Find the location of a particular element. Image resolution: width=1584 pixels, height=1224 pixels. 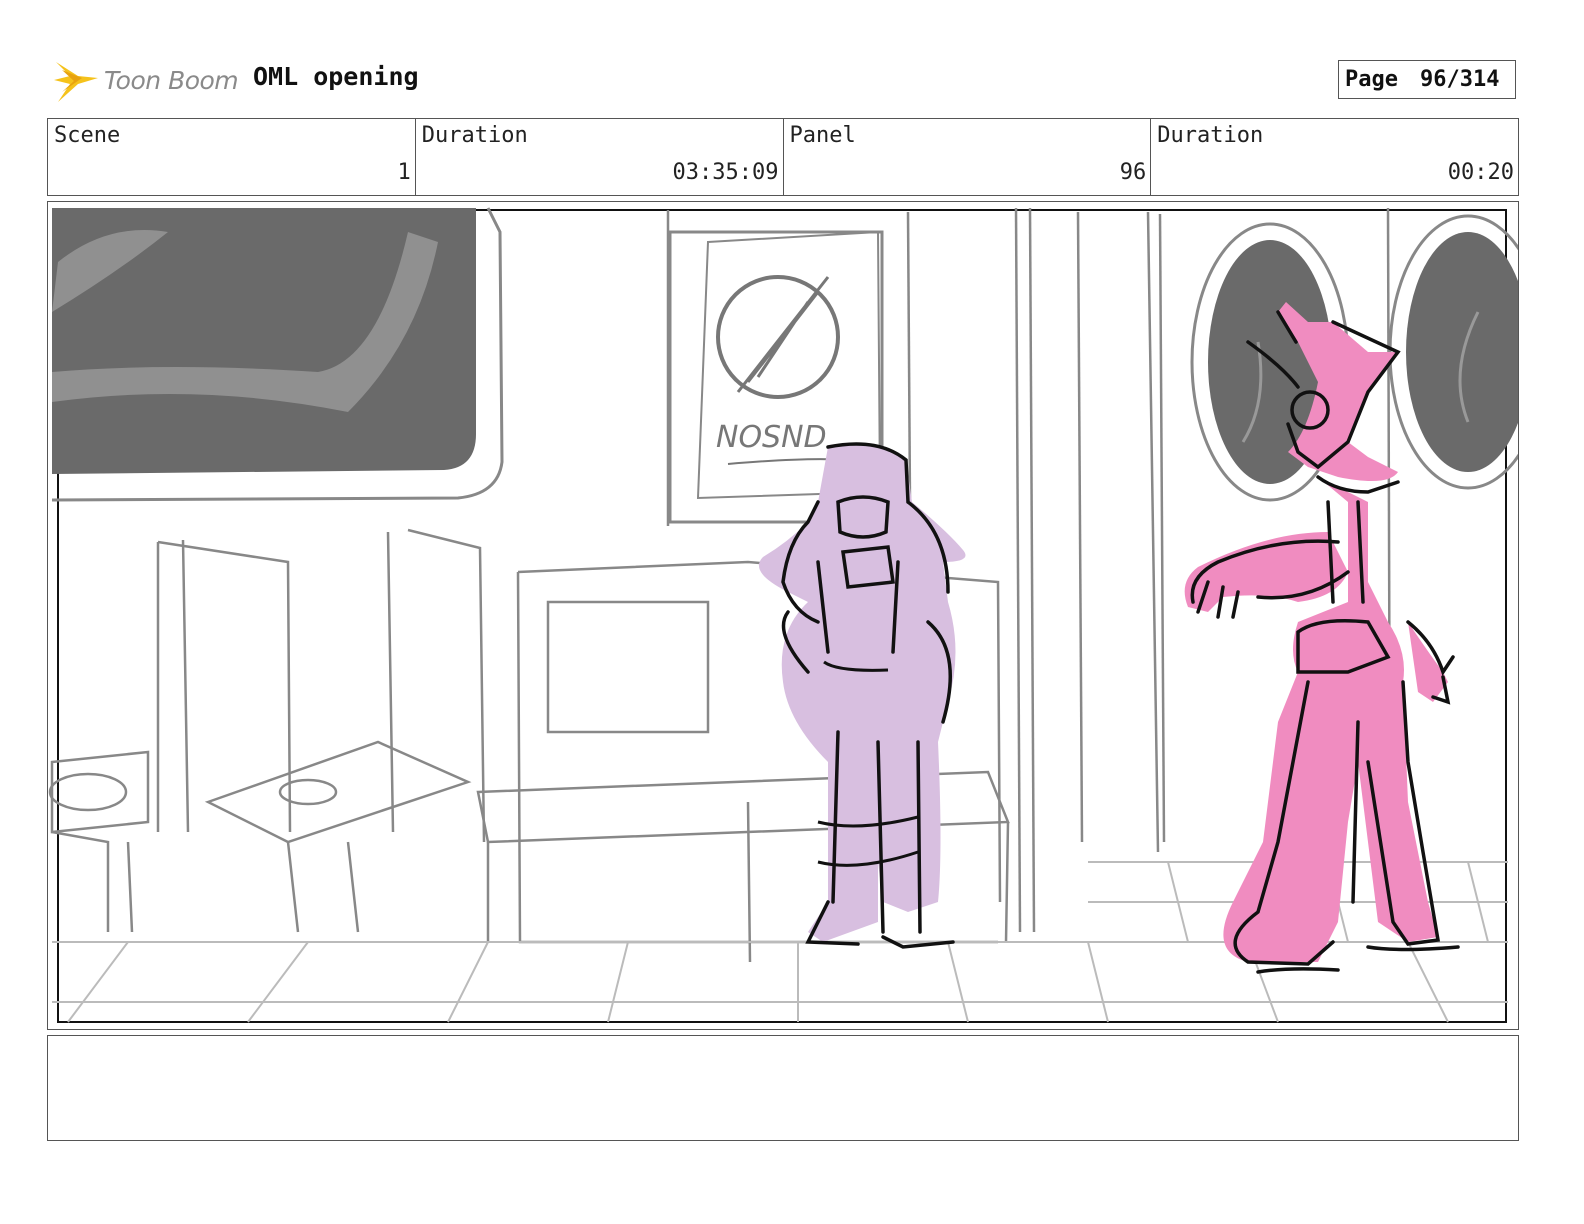

project-title: OML opening is located at coordinates (336, 76).